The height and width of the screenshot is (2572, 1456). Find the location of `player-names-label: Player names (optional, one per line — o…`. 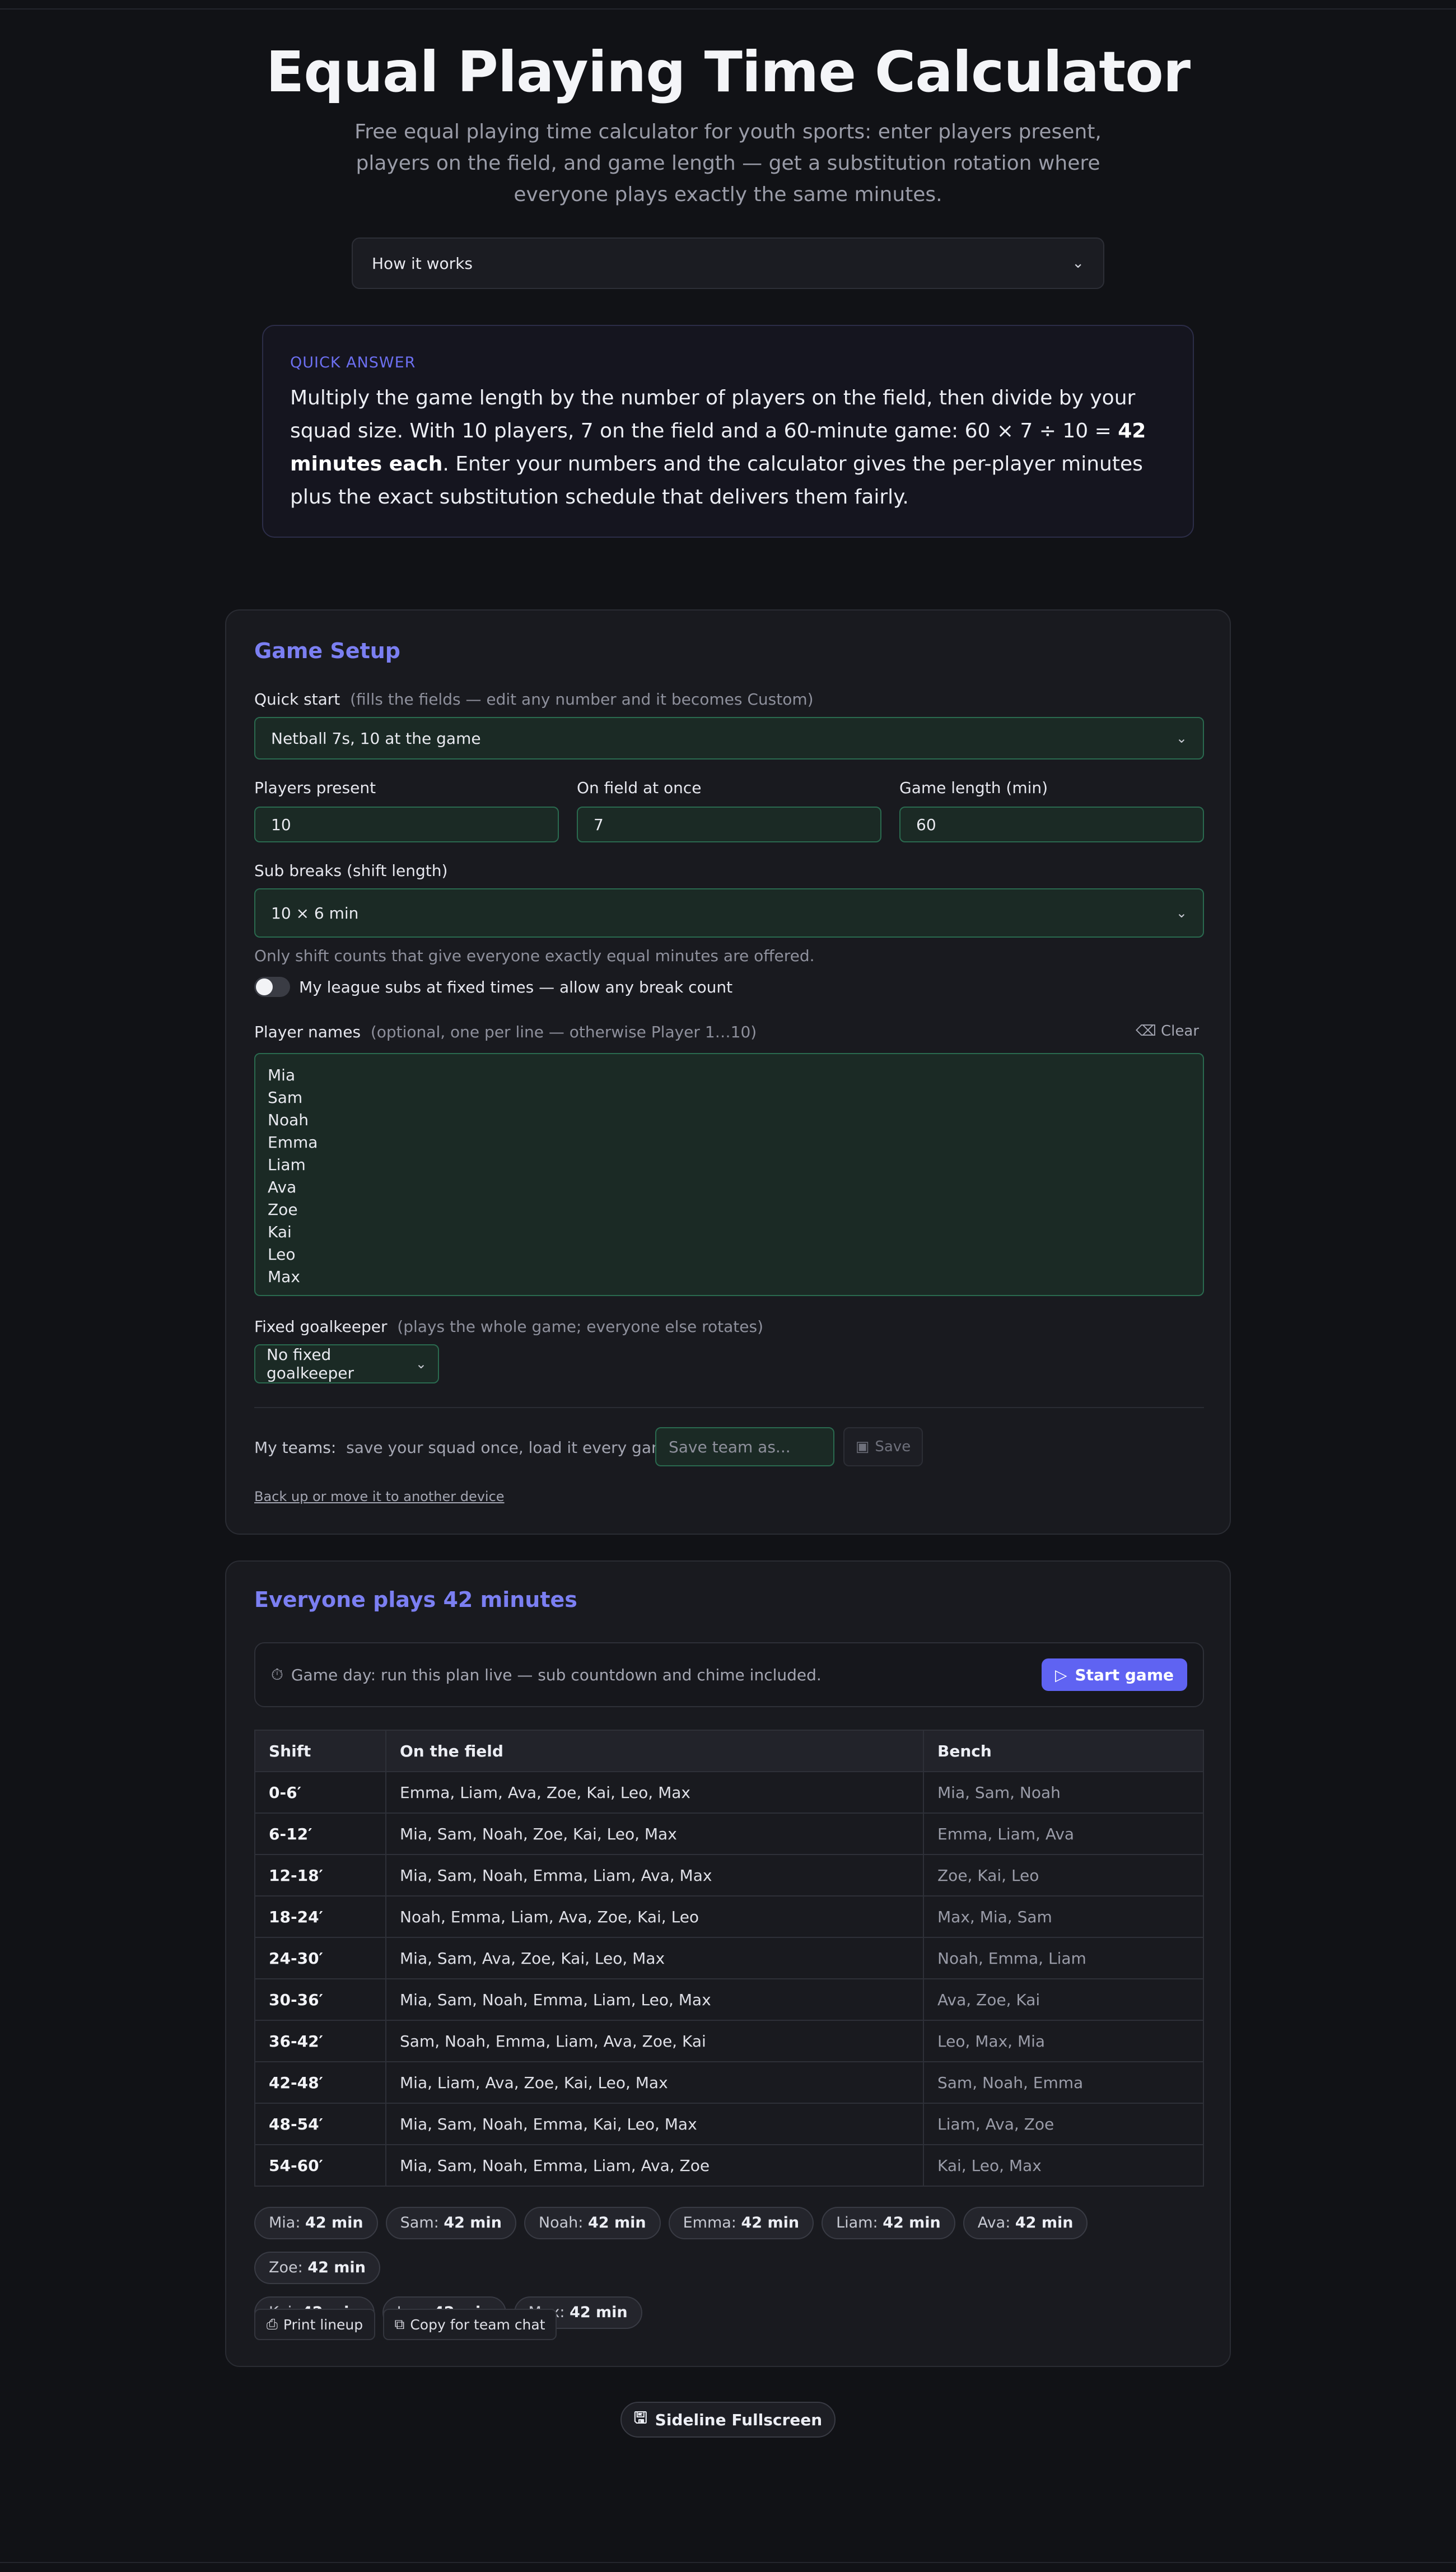

player-names-label: Player names (optional, one per line — o… is located at coordinates (506, 1032).